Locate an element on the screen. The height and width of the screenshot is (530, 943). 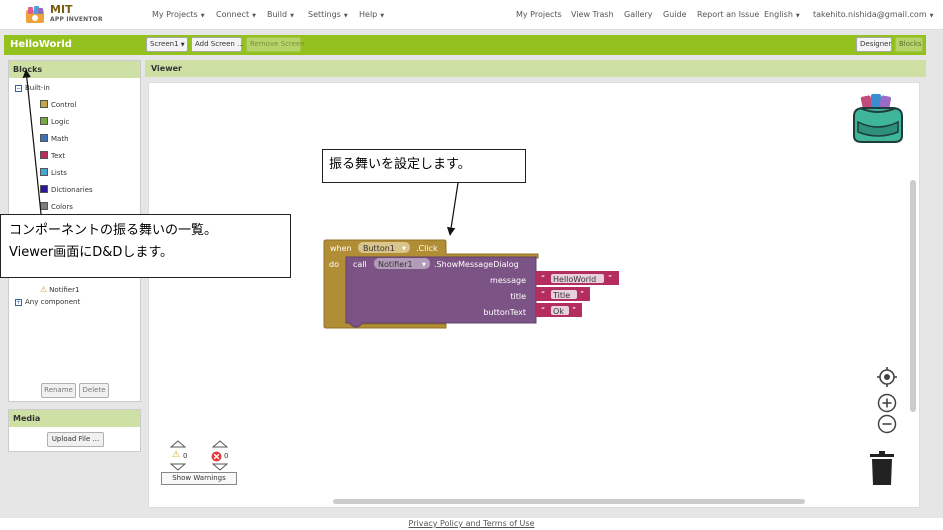
text-buttontext-value: Ok is located at coordinates (558, 311).